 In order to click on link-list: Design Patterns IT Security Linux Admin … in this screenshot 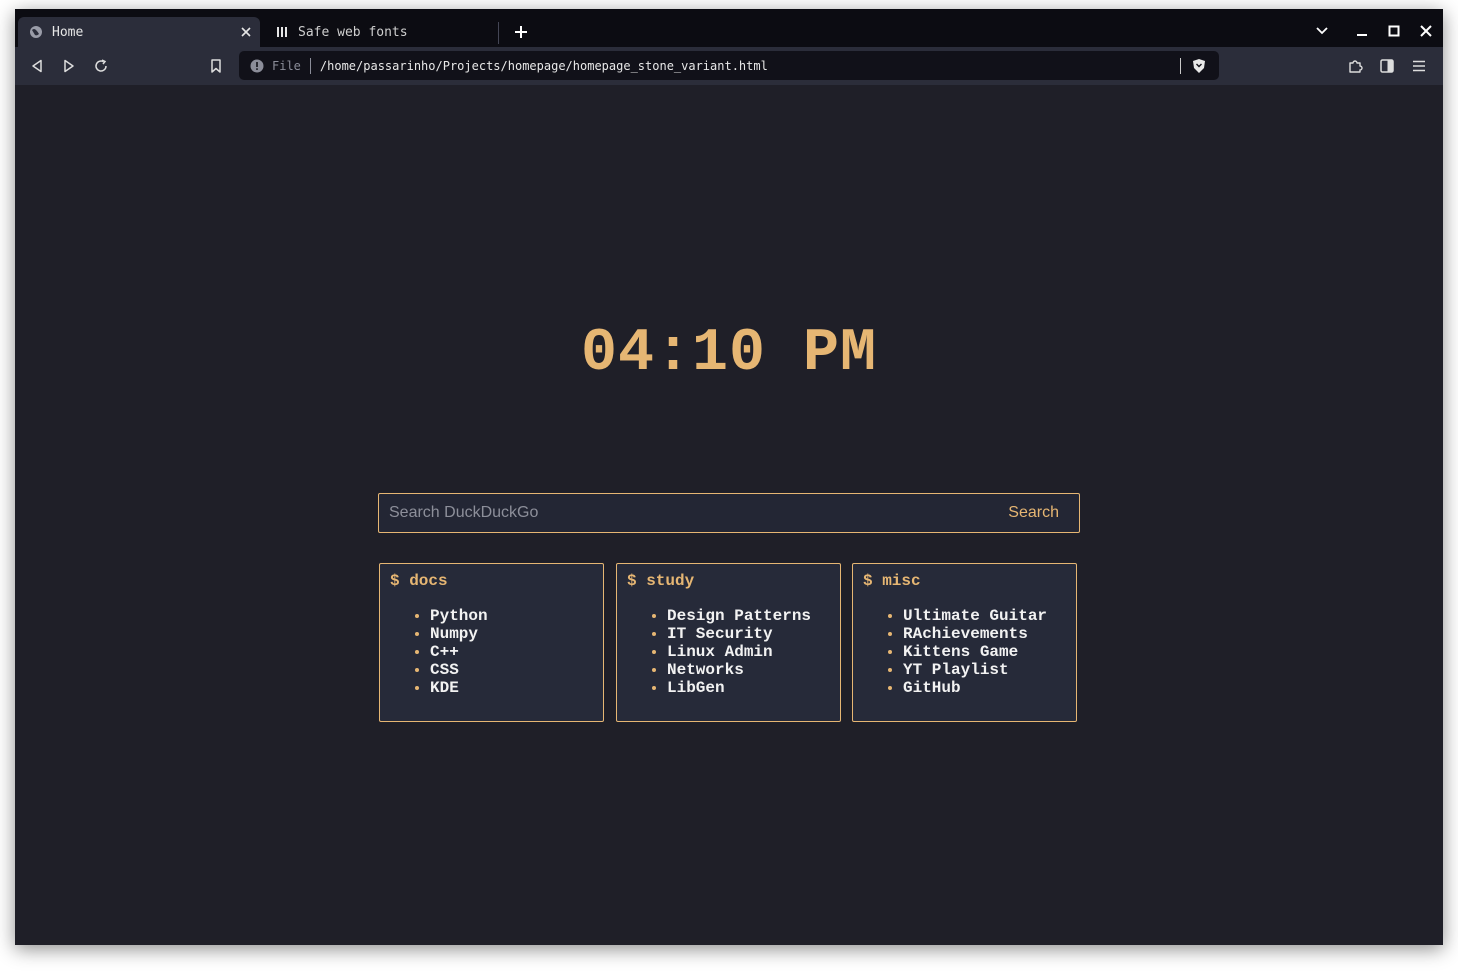, I will do `click(719, 652)`.